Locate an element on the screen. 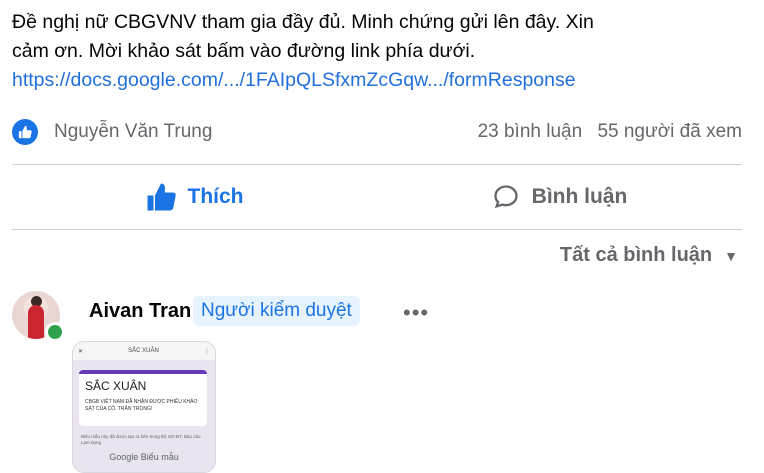  avatar-figure is located at coordinates (36, 322).